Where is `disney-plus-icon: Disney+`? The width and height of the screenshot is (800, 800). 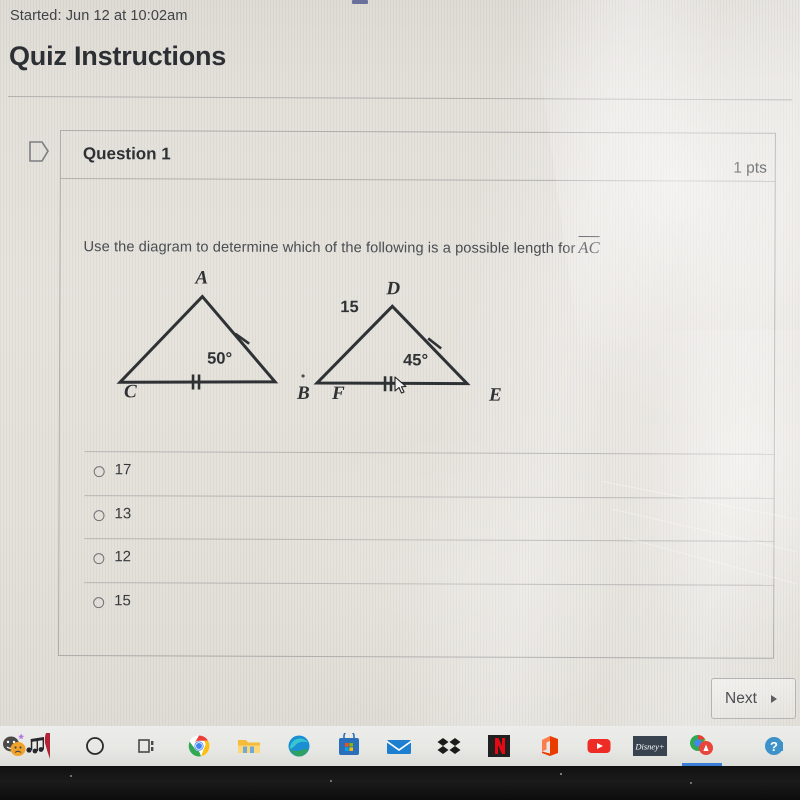 disney-plus-icon: Disney+ is located at coordinates (650, 746).